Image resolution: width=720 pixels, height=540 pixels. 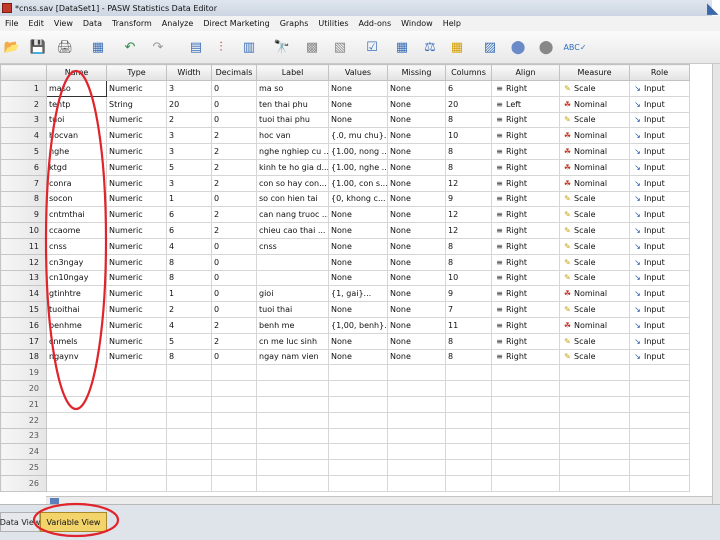 I want to click on cell-label: cnss, so click(x=292, y=246).